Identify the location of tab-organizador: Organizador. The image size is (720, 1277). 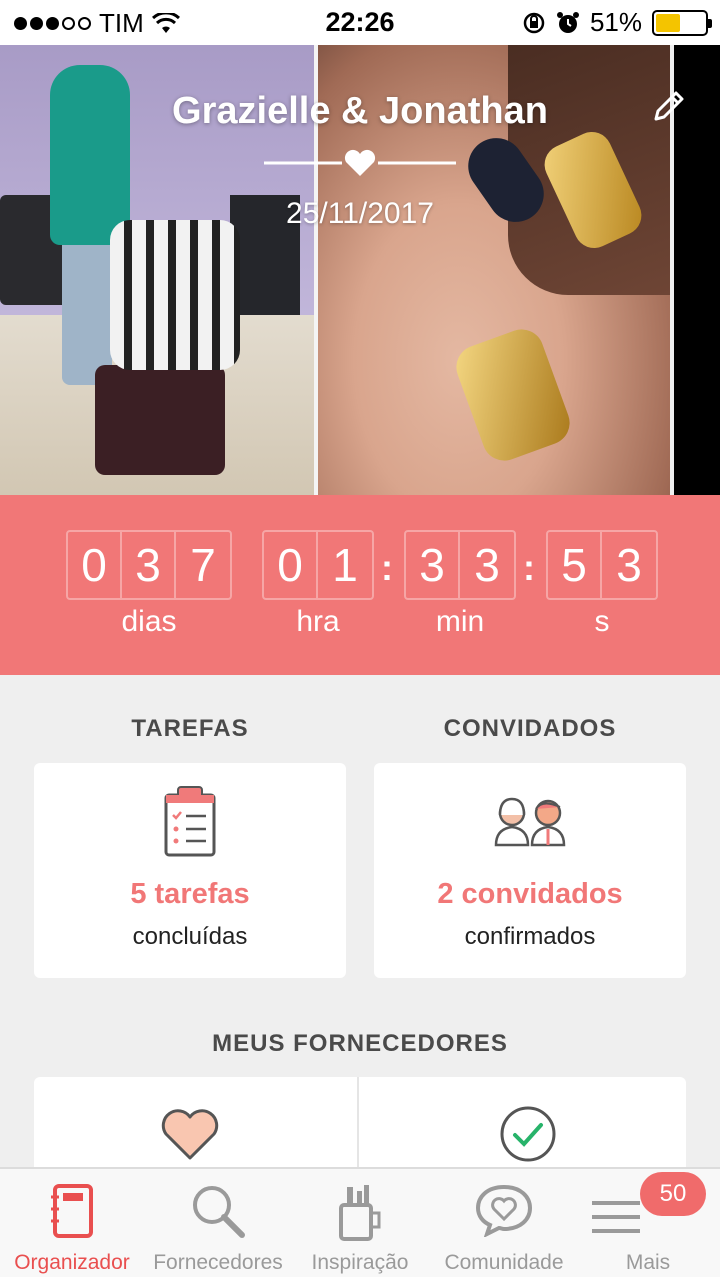
(72, 1223).